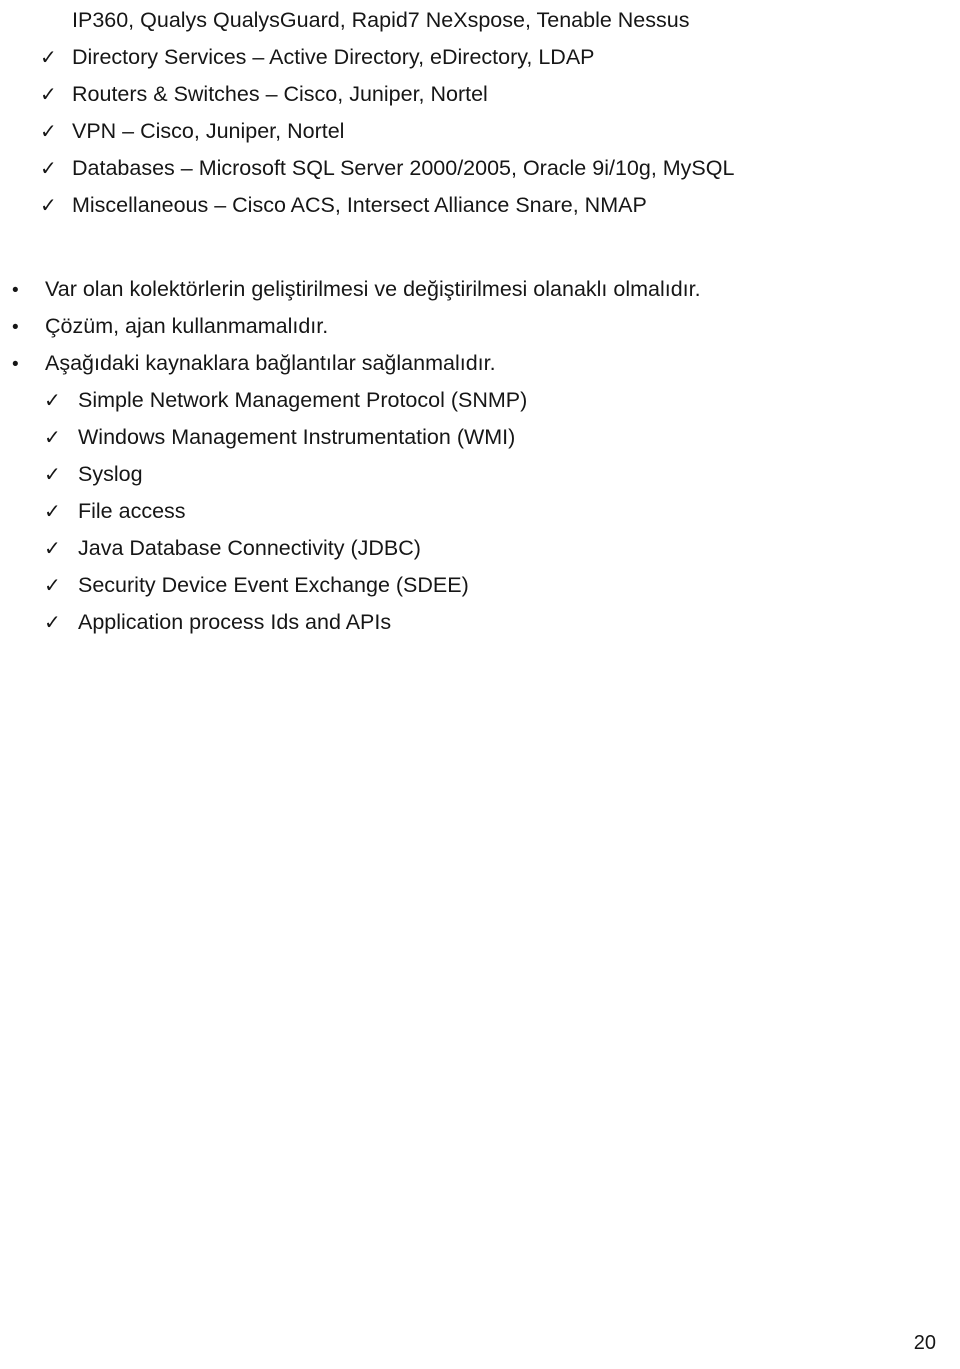 This screenshot has height=1369, width=960. What do you see at coordinates (110, 474) in the screenshot?
I see `list-item-label: Syslog` at bounding box center [110, 474].